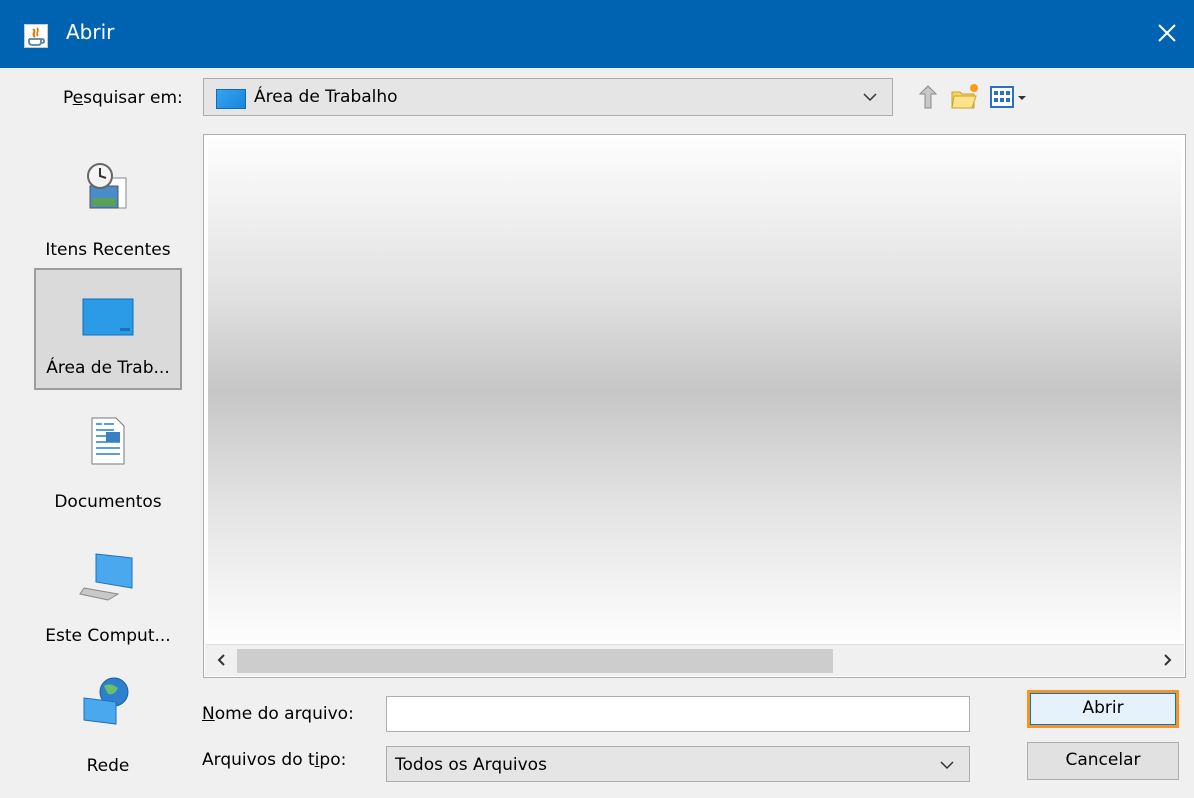 The height and width of the screenshot is (798, 1194). Describe the element at coordinates (548, 97) in the screenshot. I see `look-in-combo: Área de Trabalho` at that location.